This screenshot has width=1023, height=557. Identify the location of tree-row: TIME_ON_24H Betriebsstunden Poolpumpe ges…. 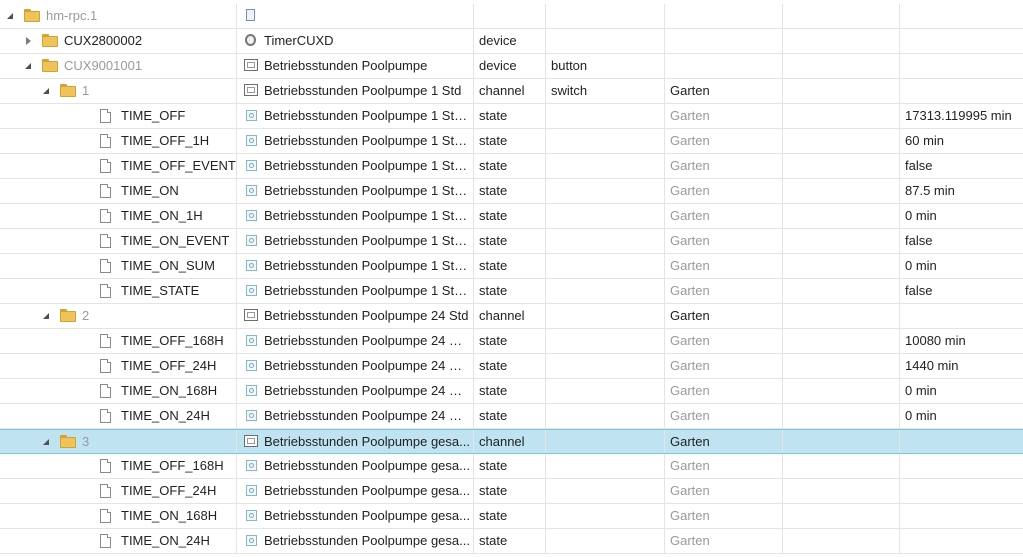
(511, 541).